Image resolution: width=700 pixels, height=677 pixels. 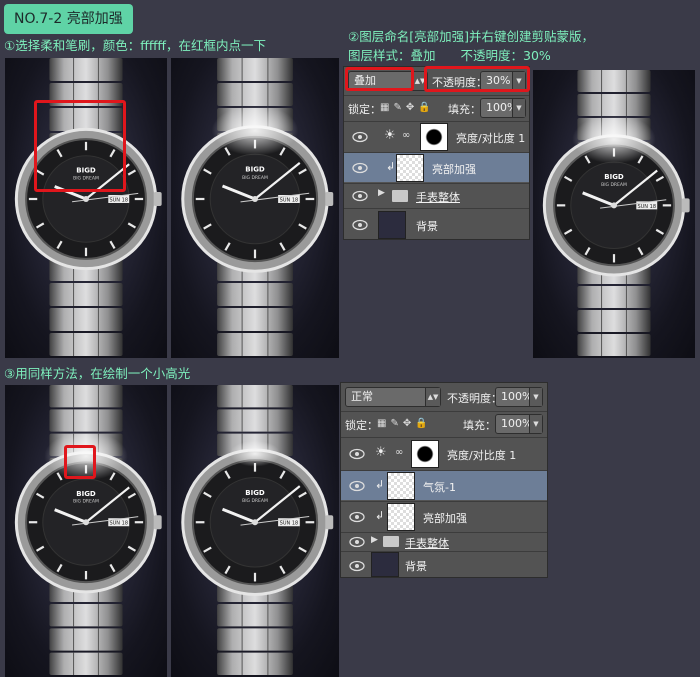 I want to click on opacity-input: 100% ▼, so click(x=519, y=397).